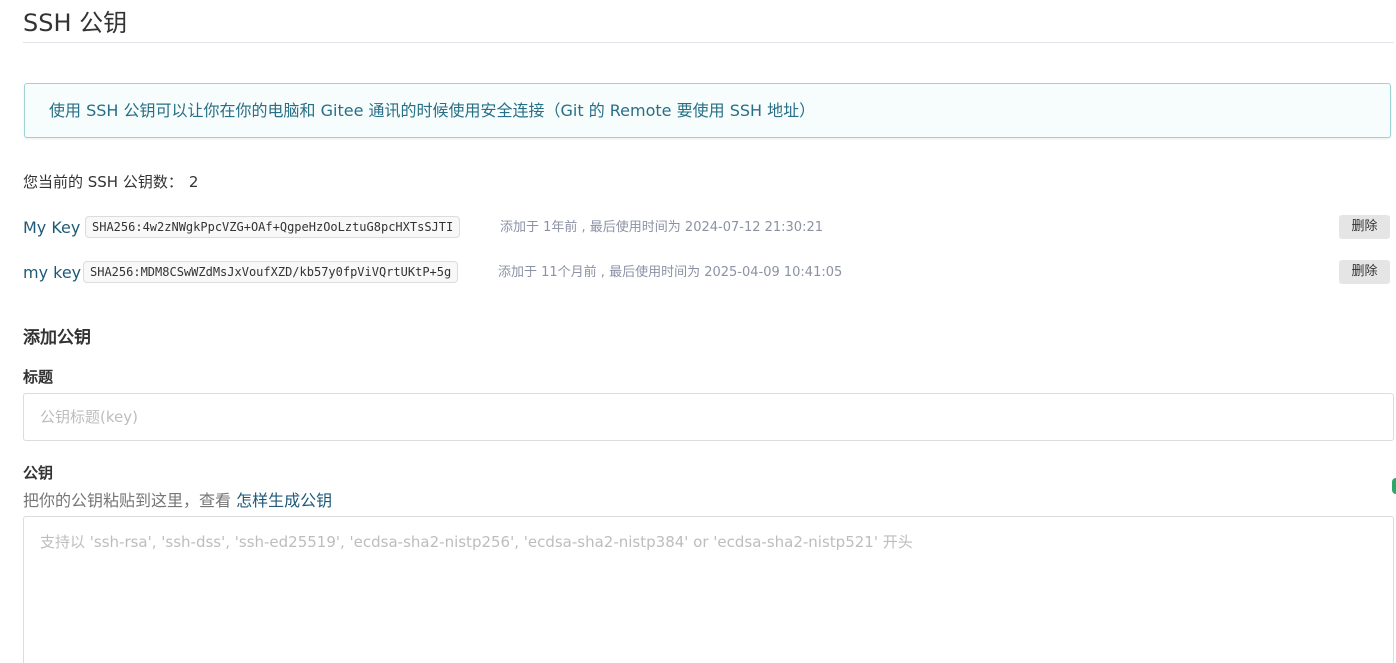  I want to click on key-title-input, so click(708, 417).